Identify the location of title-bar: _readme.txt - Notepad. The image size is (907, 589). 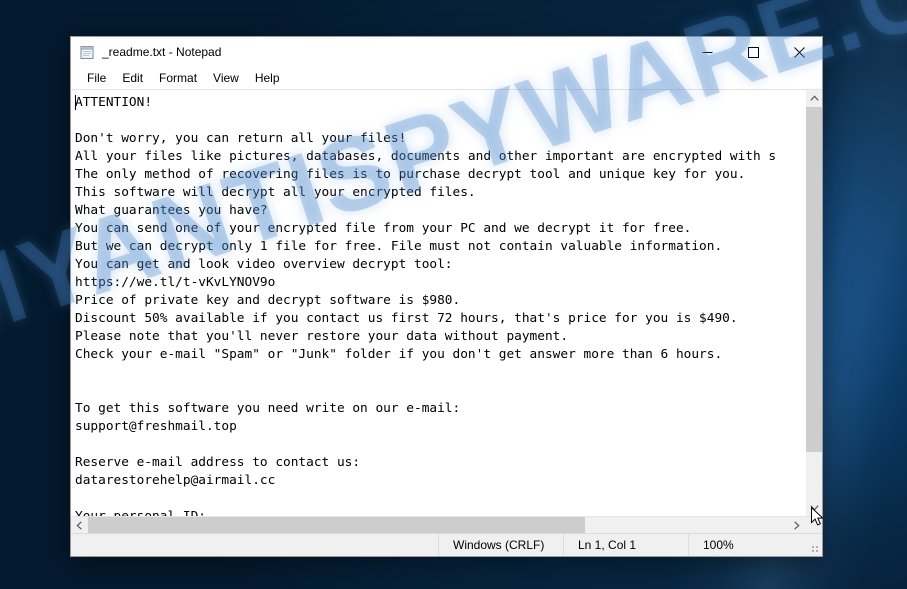
(446, 52).